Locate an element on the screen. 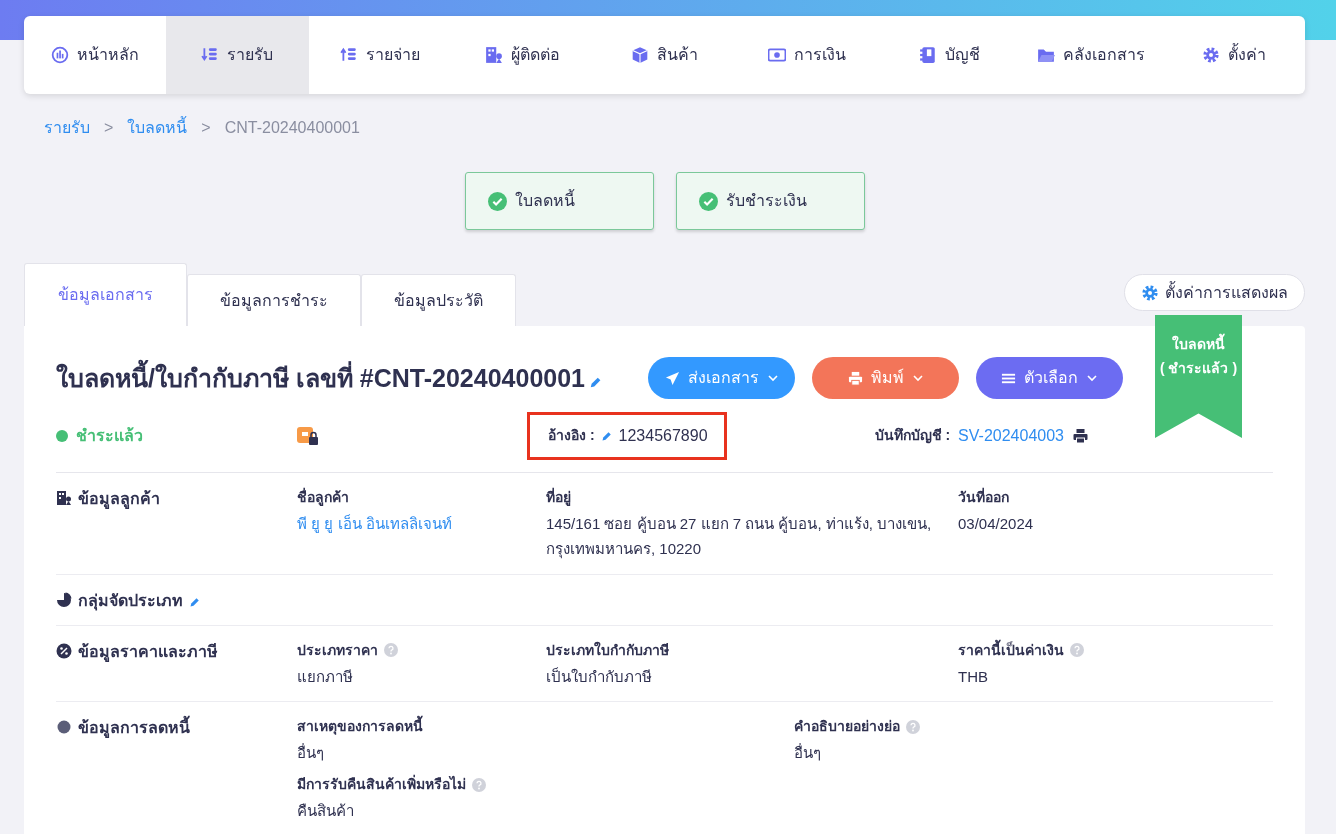 The image size is (1336, 834). field-label: สาเหตุของการลดหนี้ is located at coordinates (360, 727).